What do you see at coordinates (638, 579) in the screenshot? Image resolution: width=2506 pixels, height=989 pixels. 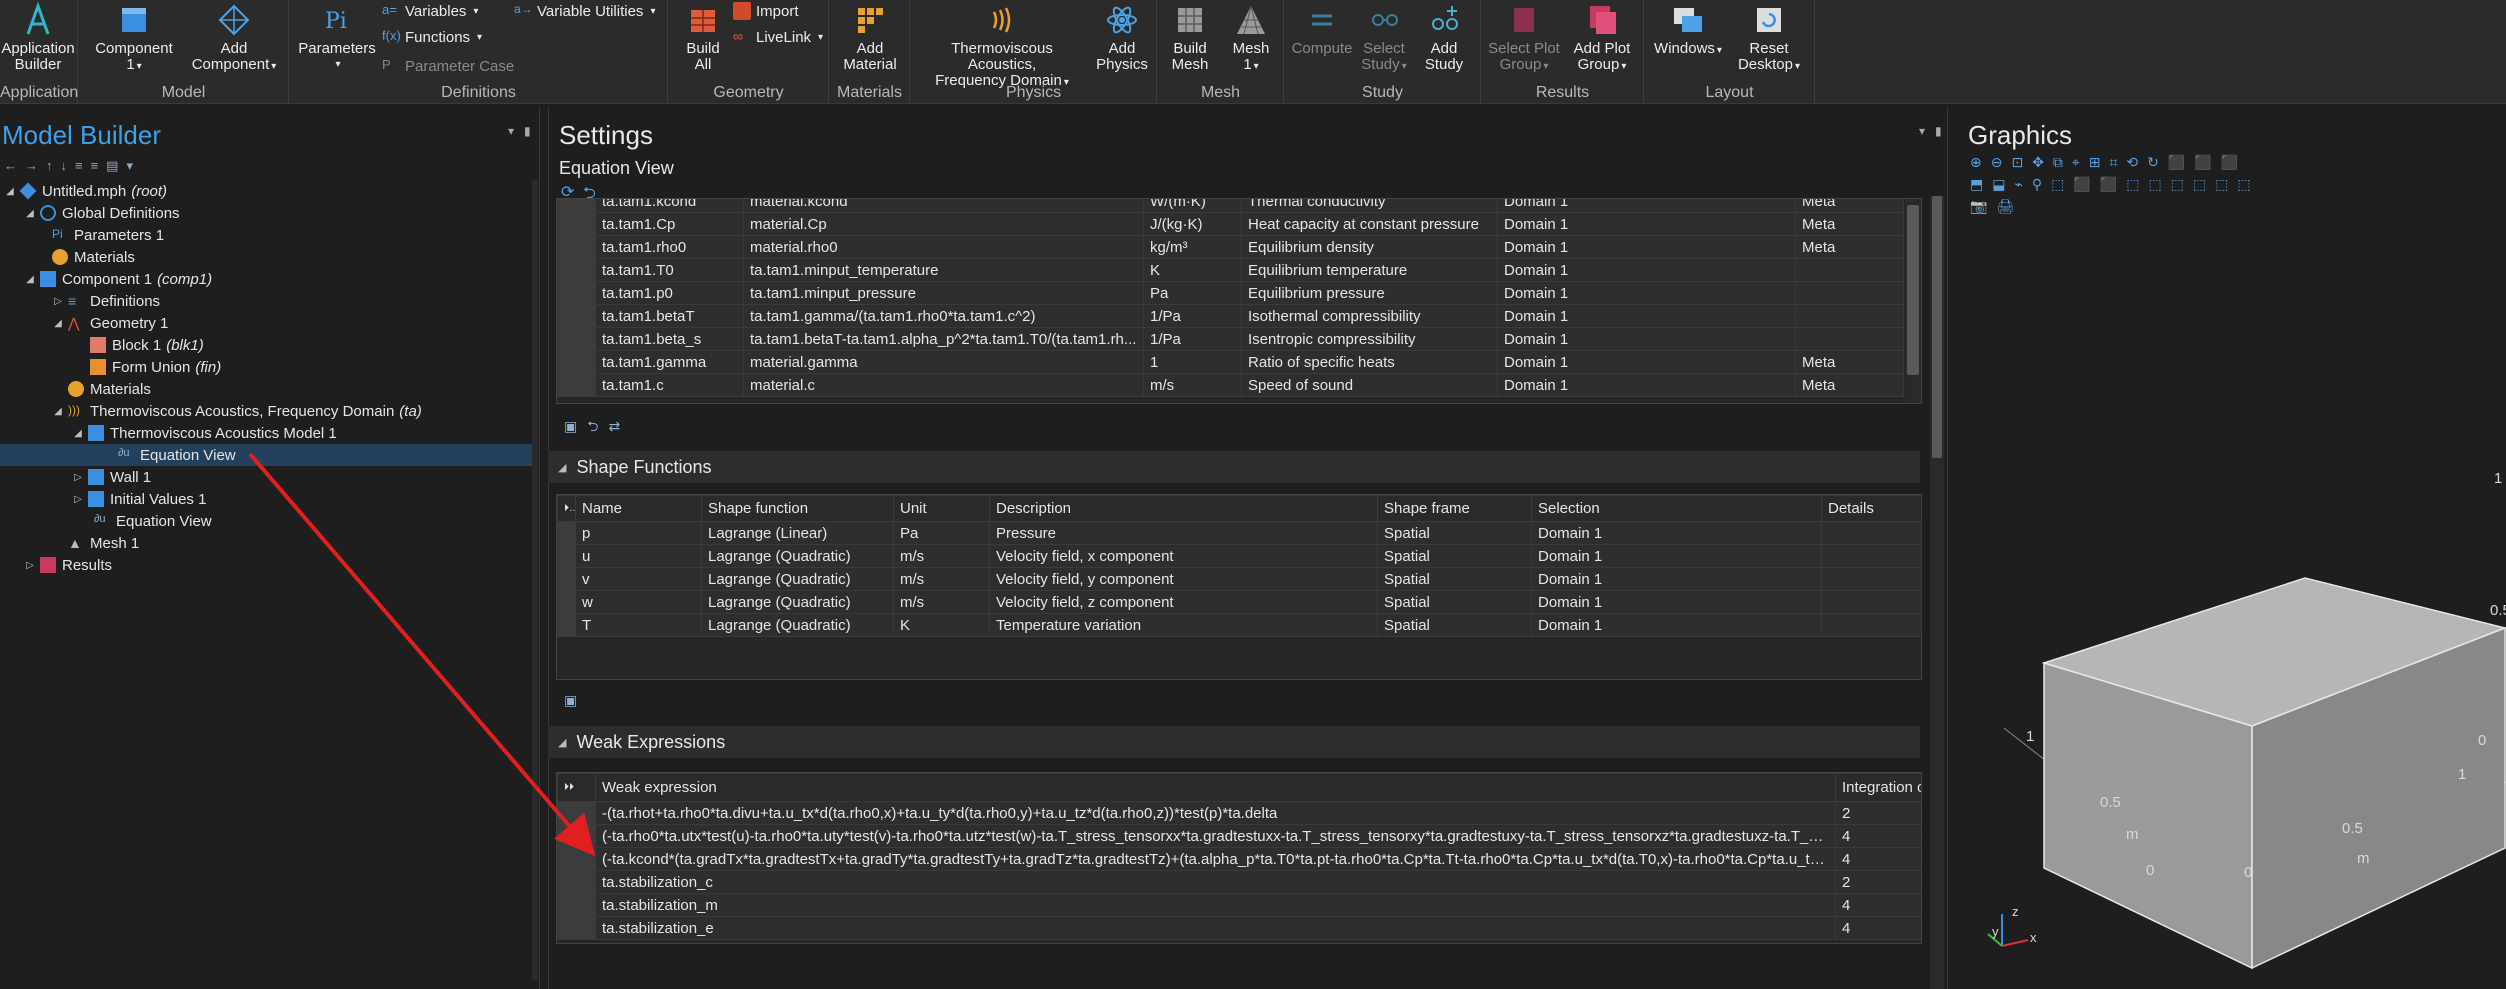 I see `table-cell: v` at bounding box center [638, 579].